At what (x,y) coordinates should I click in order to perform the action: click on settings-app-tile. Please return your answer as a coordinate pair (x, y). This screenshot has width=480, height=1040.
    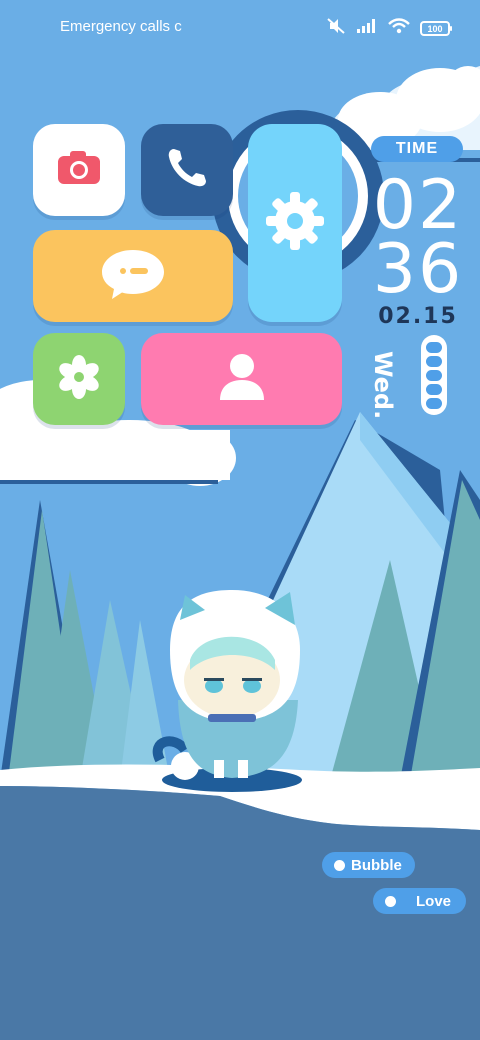
    Looking at the image, I should click on (295, 223).